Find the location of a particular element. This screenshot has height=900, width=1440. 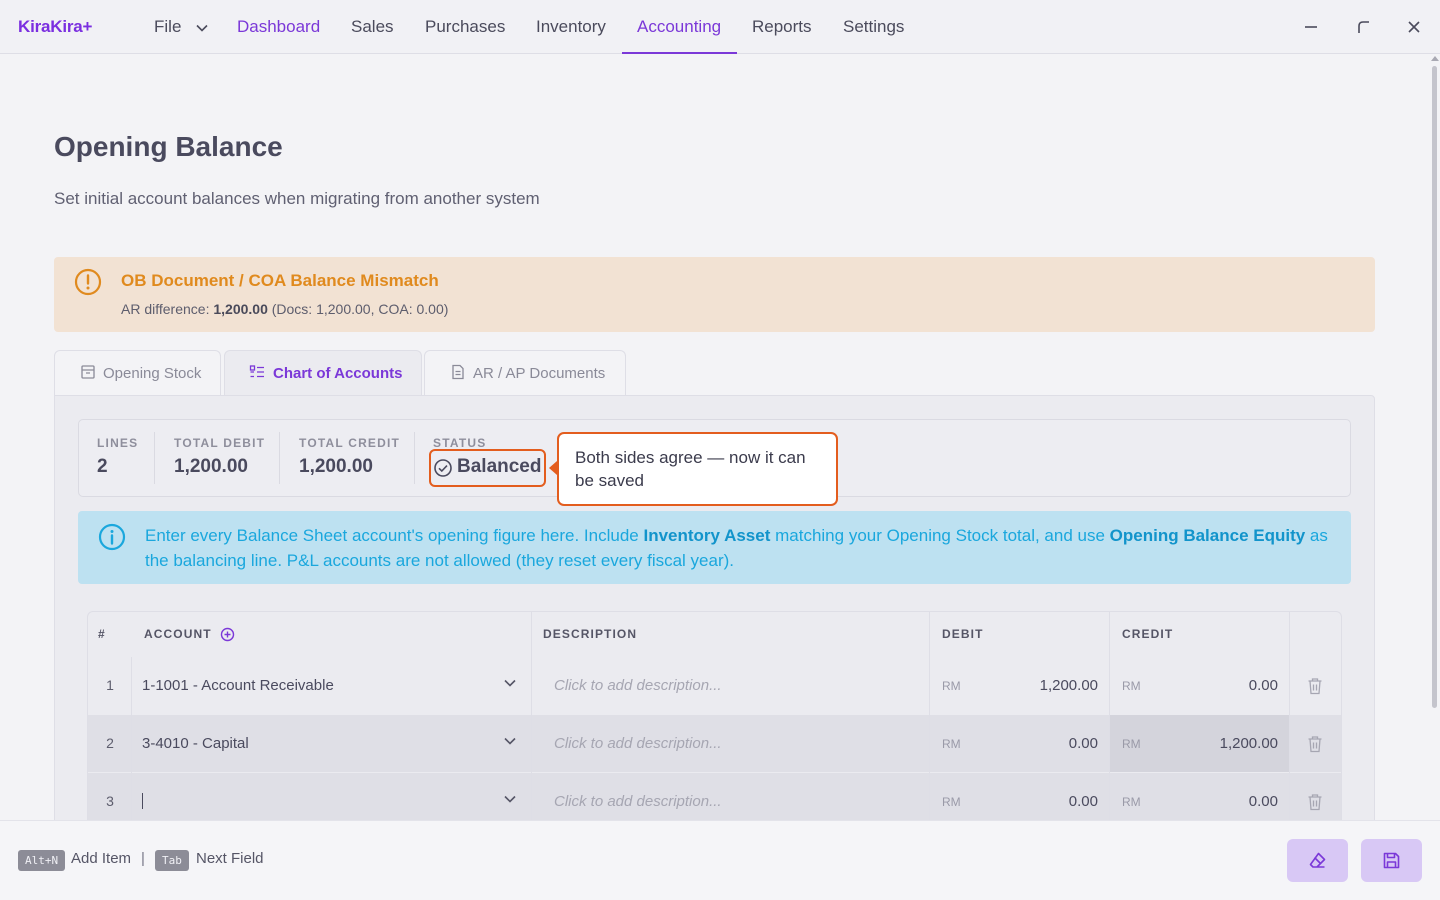

info-bold-inventory: Inventory Asset is located at coordinates (707, 535).